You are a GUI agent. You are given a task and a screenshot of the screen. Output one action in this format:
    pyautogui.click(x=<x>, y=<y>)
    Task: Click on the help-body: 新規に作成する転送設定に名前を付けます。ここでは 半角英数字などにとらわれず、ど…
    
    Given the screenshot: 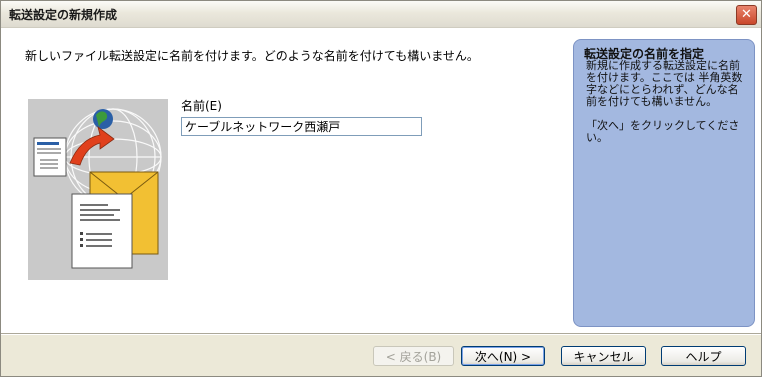 What is the action you would take?
    pyautogui.click(x=667, y=108)
    